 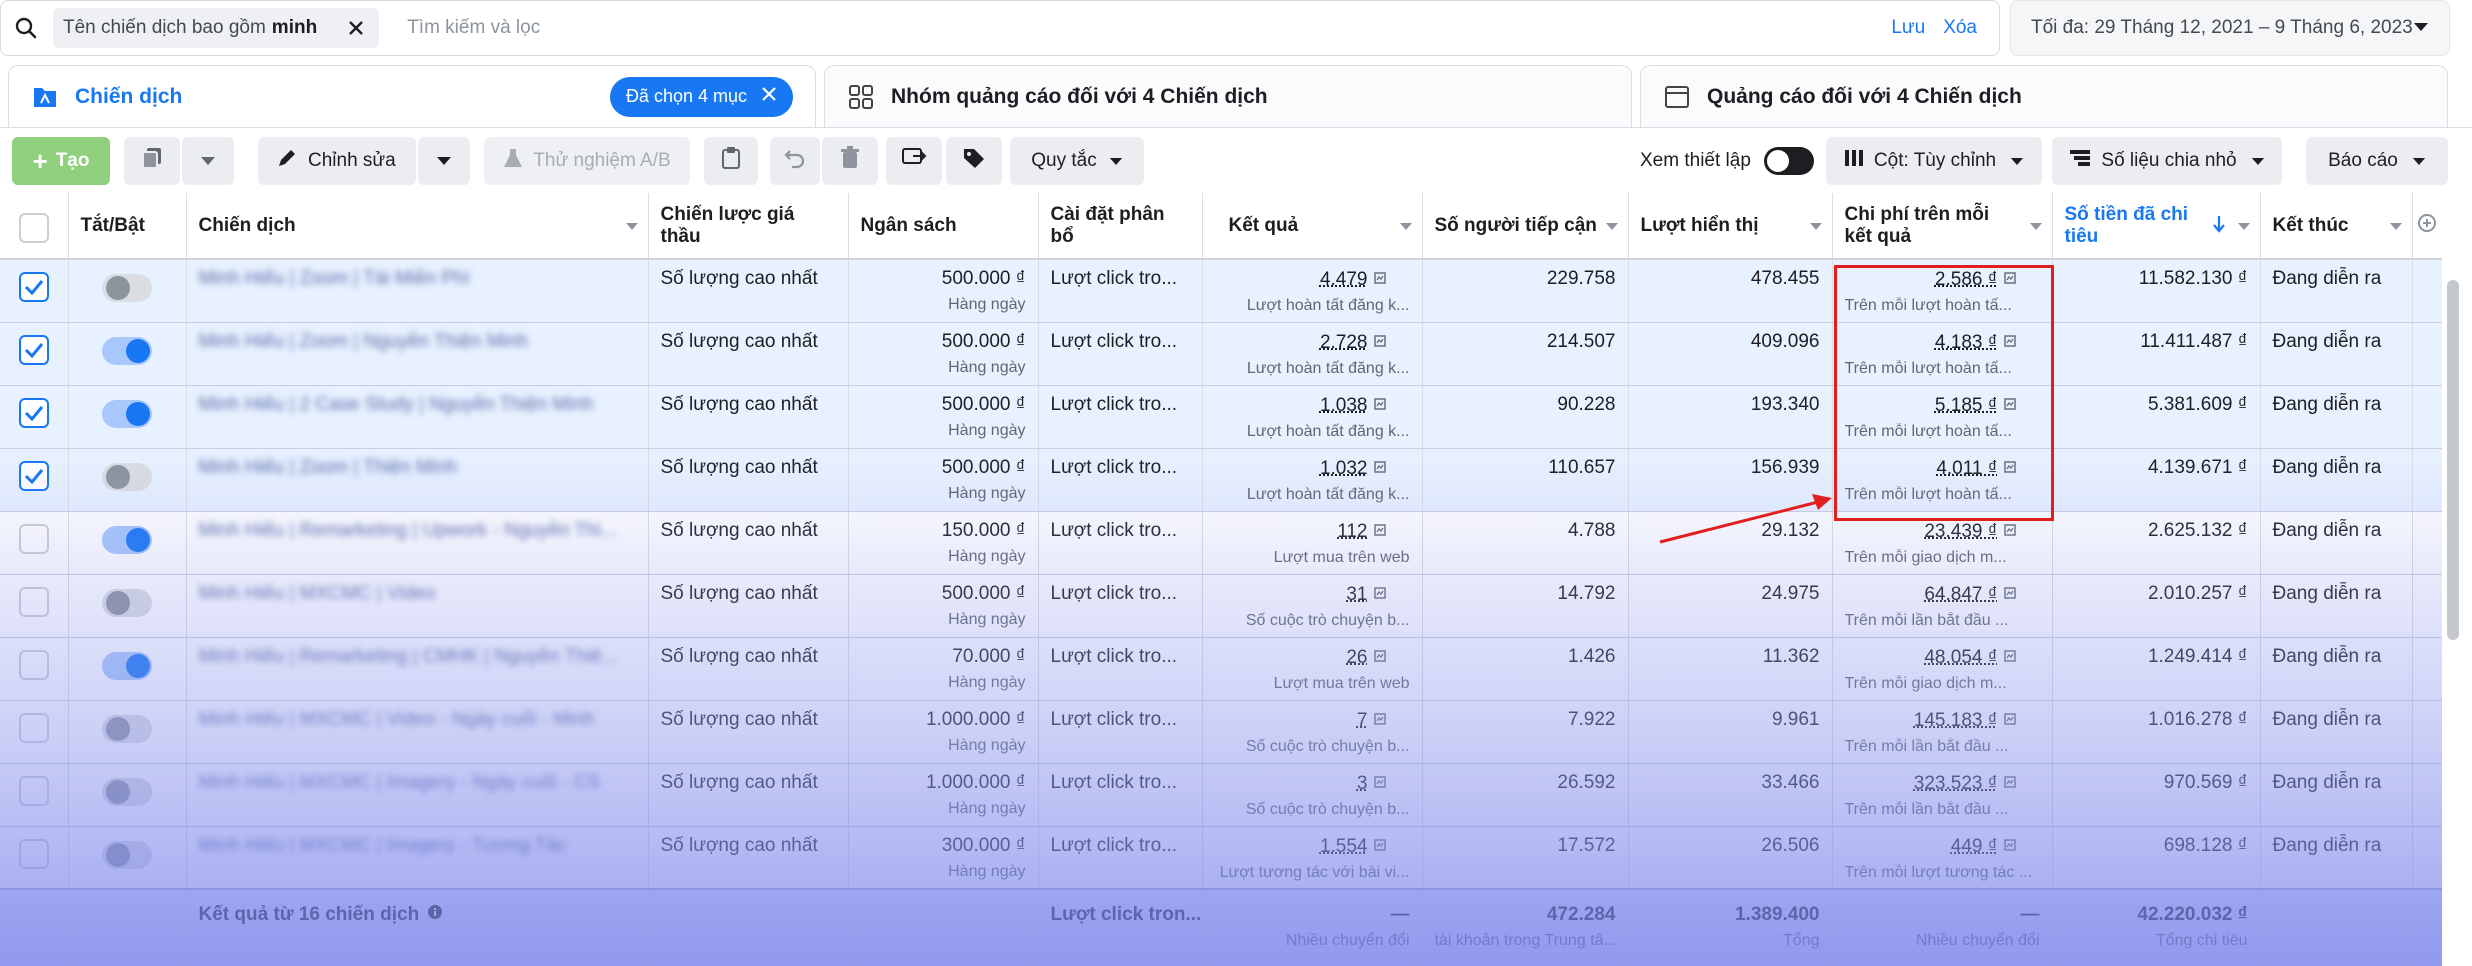 What do you see at coordinates (417, 354) in the screenshot?
I see `campaign-name-cell: Minh Hiếu | Zoom | Nguyễn Thiện Minh` at bounding box center [417, 354].